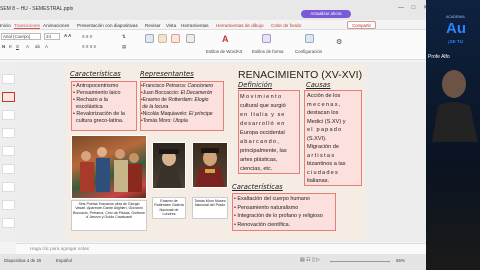 The image size is (480, 270). What do you see at coordinates (95, 74) in the screenshot?
I see `caracteristicas-heading: Características` at bounding box center [95, 74].